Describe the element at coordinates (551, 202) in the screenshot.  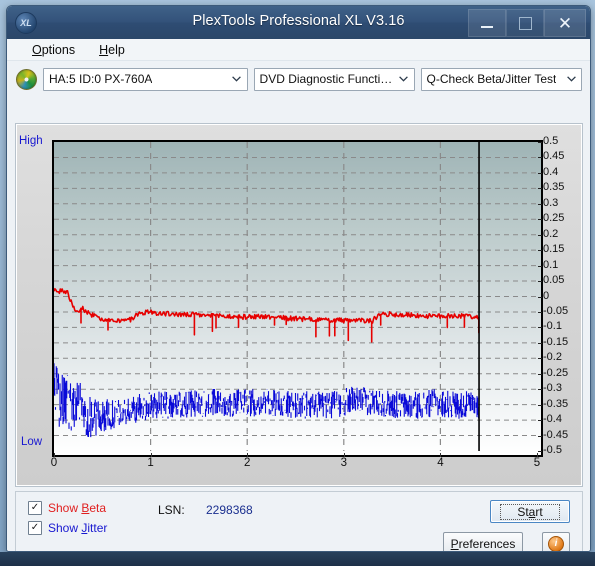
I see `y-tick-label: 0.3` at that location.